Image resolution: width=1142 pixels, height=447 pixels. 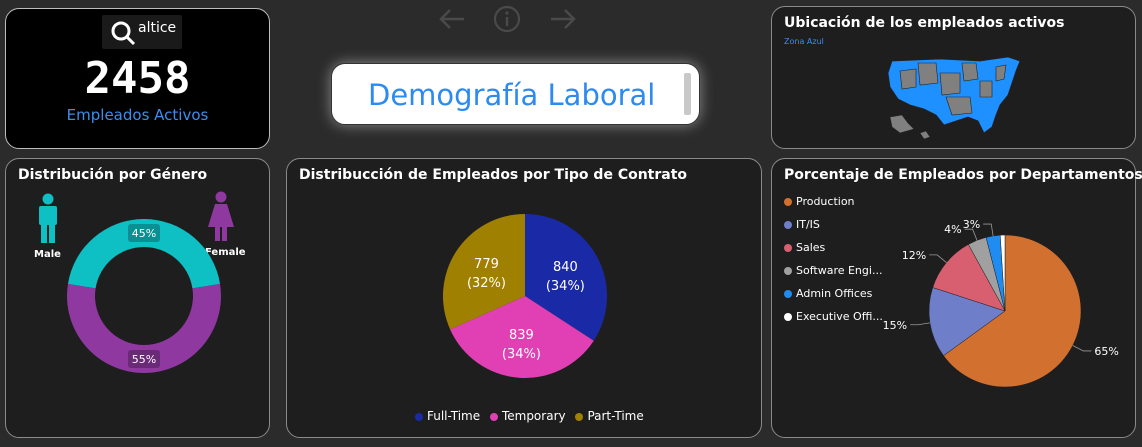 What do you see at coordinates (804, 41) in the screenshot?
I see `map-subtitle: Zona Azul` at bounding box center [804, 41].